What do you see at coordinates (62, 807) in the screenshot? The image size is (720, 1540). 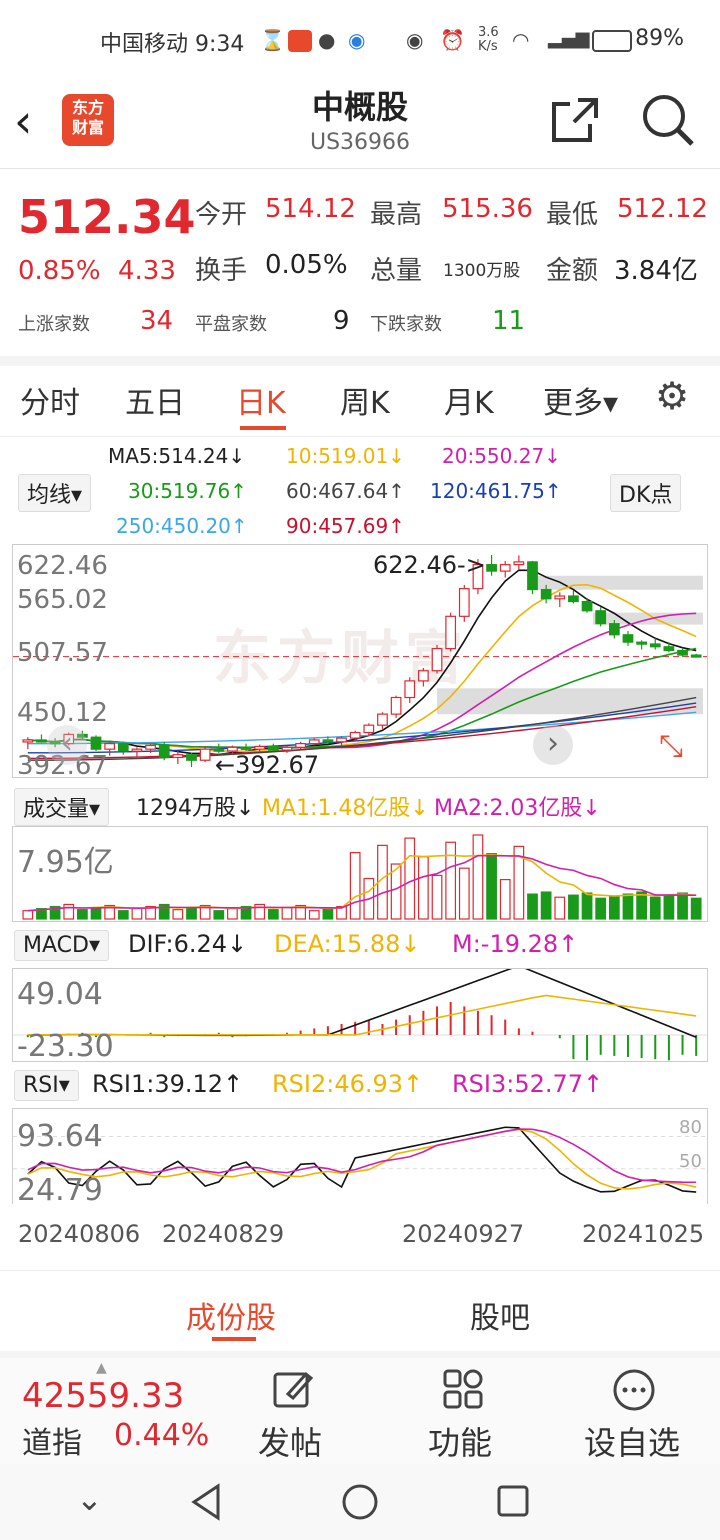 I see `volume-indicator-button: 成交量▾` at bounding box center [62, 807].